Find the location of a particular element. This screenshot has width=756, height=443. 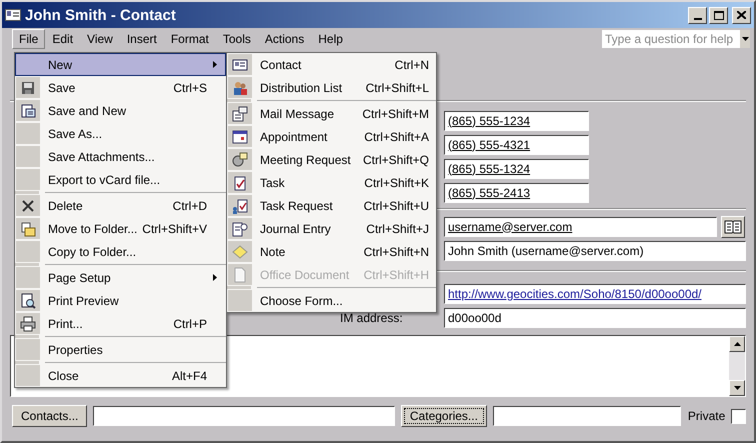

address-book-button is located at coordinates (733, 227).